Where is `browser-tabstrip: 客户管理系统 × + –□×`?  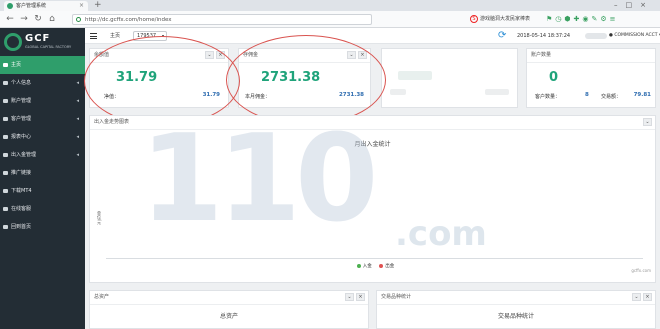 browser-tabstrip: 客户管理系统 × + –□× is located at coordinates (330, 5).